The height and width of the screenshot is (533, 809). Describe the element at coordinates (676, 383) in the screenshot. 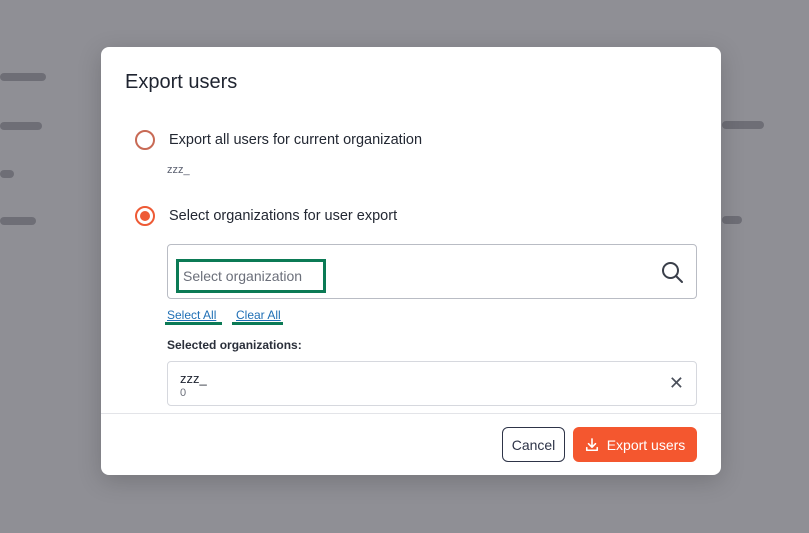

I see `close-icon: ✕` at that location.